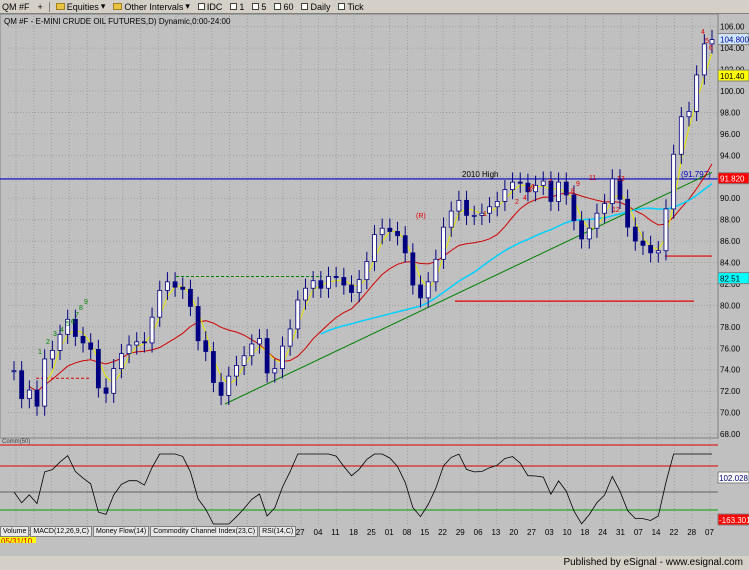  I want to click on y-tick-label: 70.00, so click(730, 413).